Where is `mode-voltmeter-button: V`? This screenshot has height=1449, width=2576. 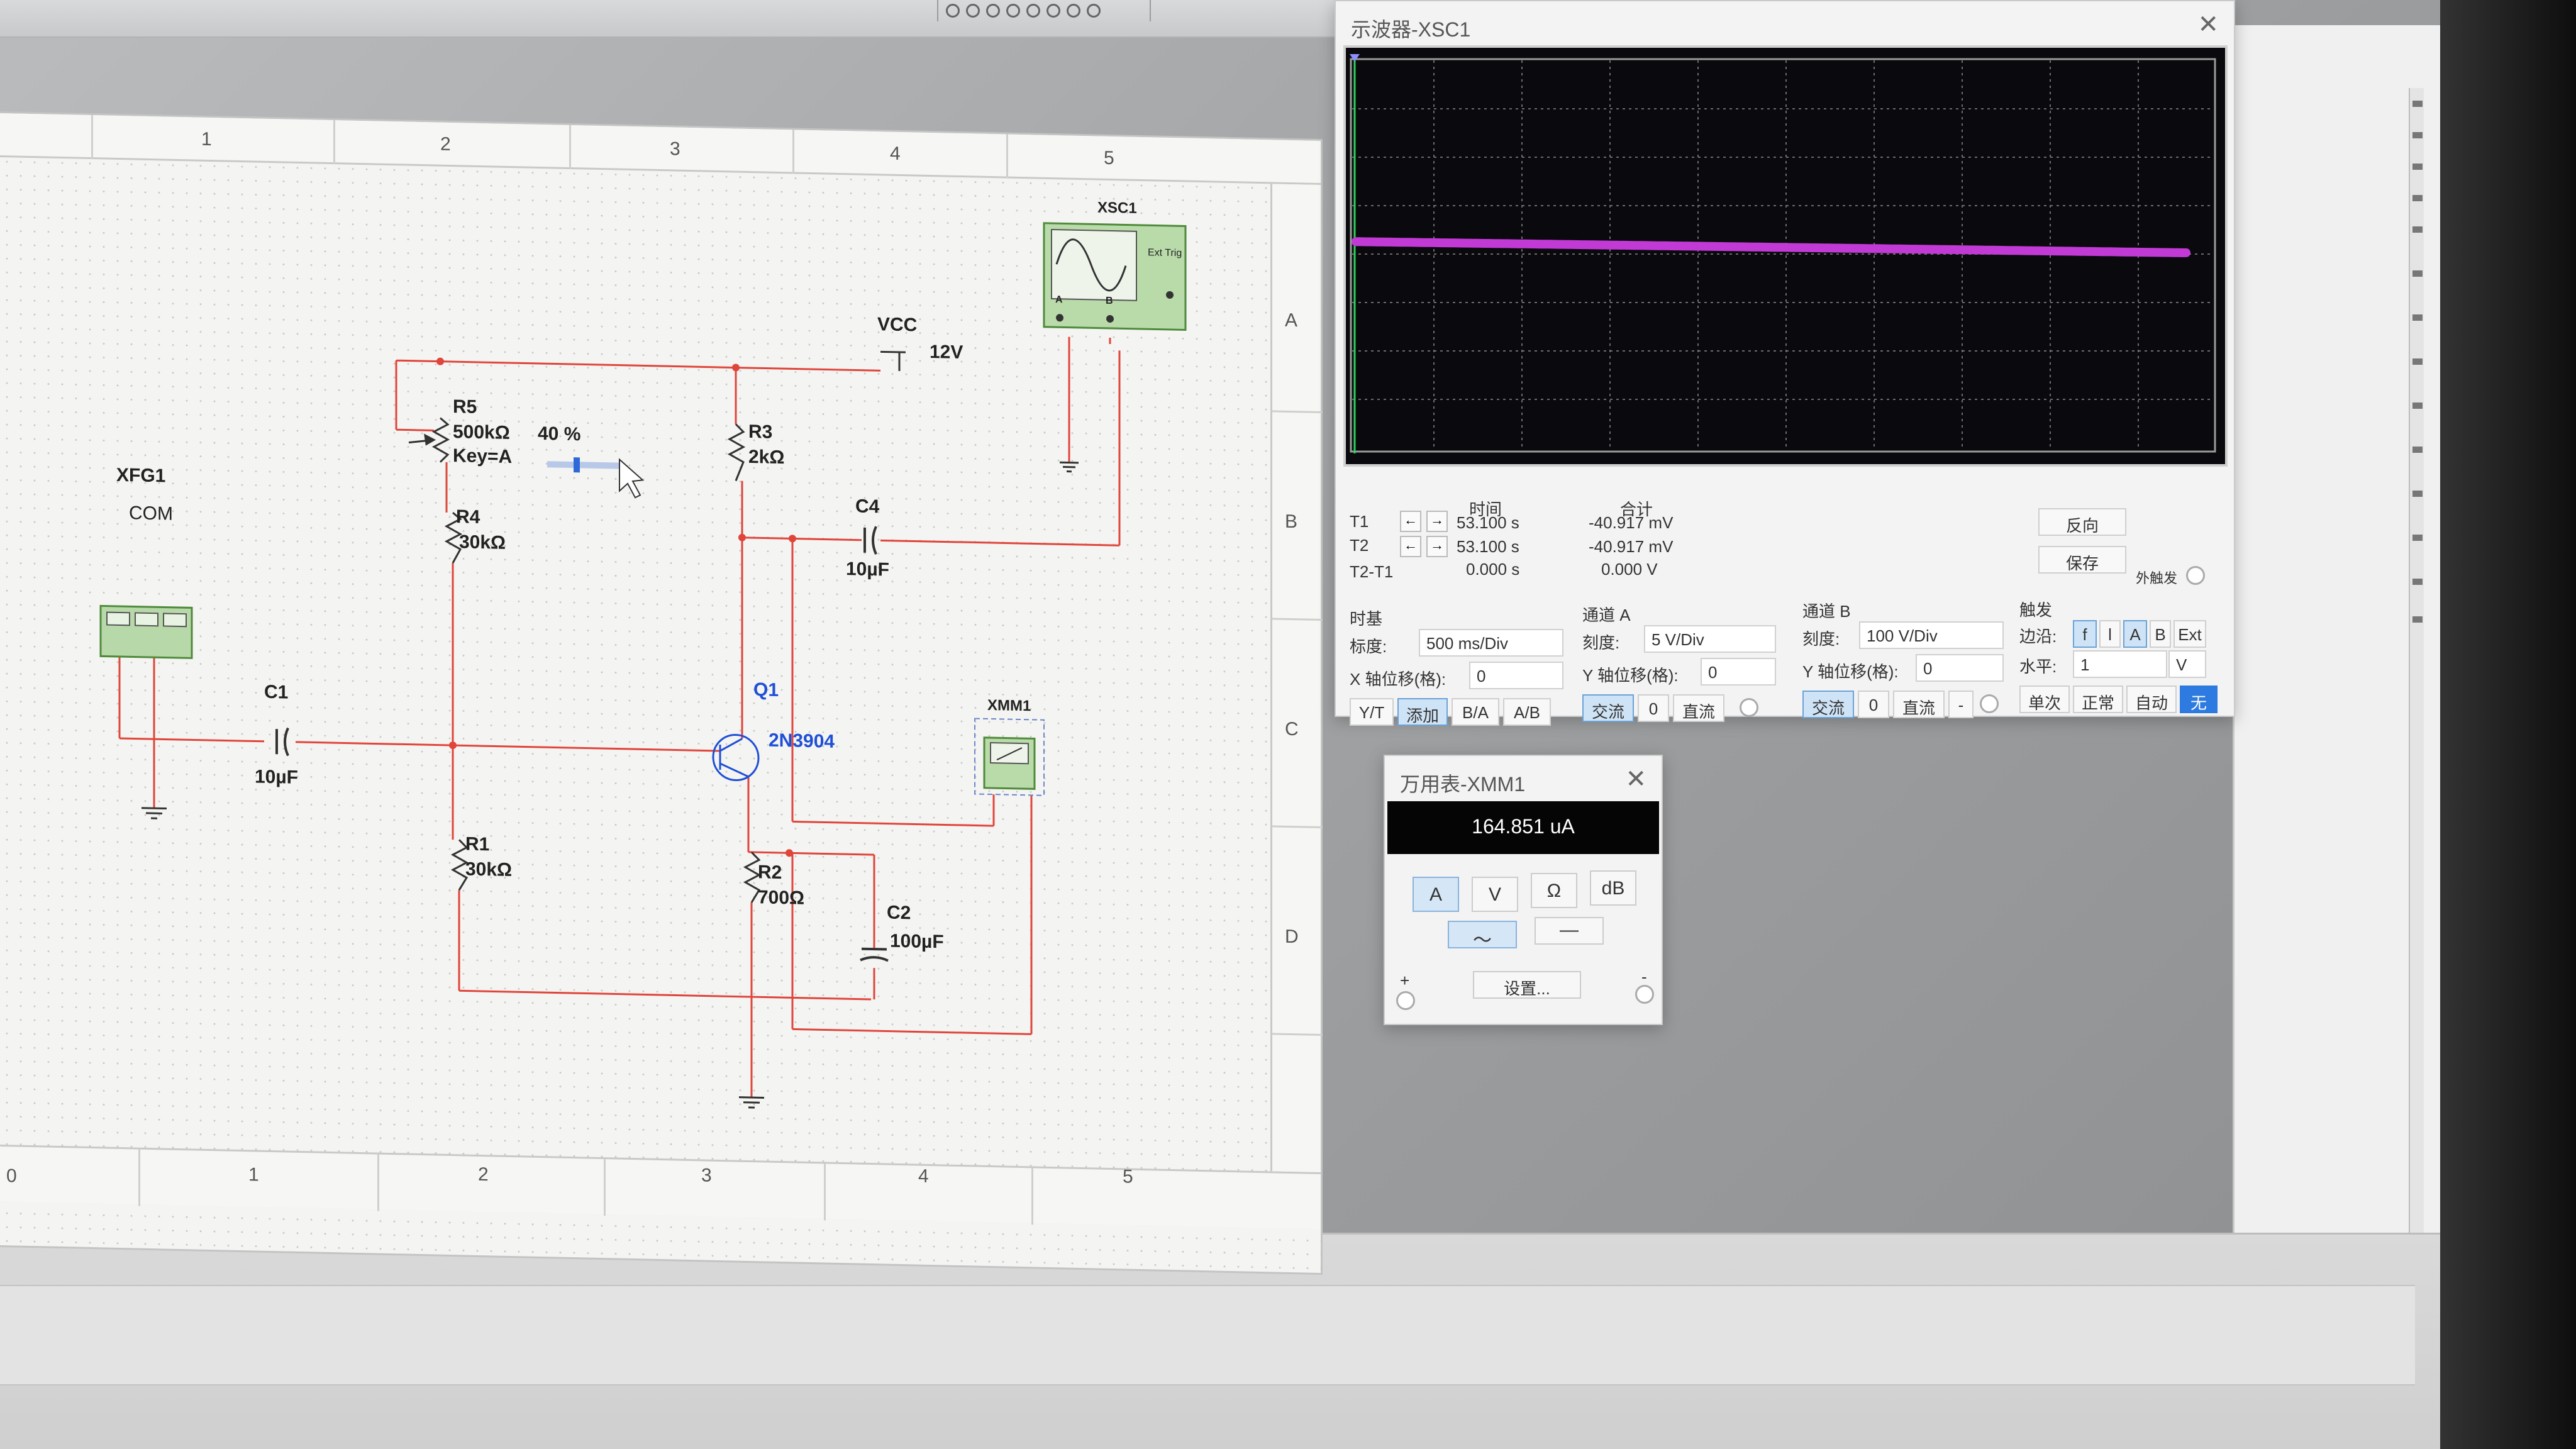
mode-voltmeter-button: V is located at coordinates (1495, 894).